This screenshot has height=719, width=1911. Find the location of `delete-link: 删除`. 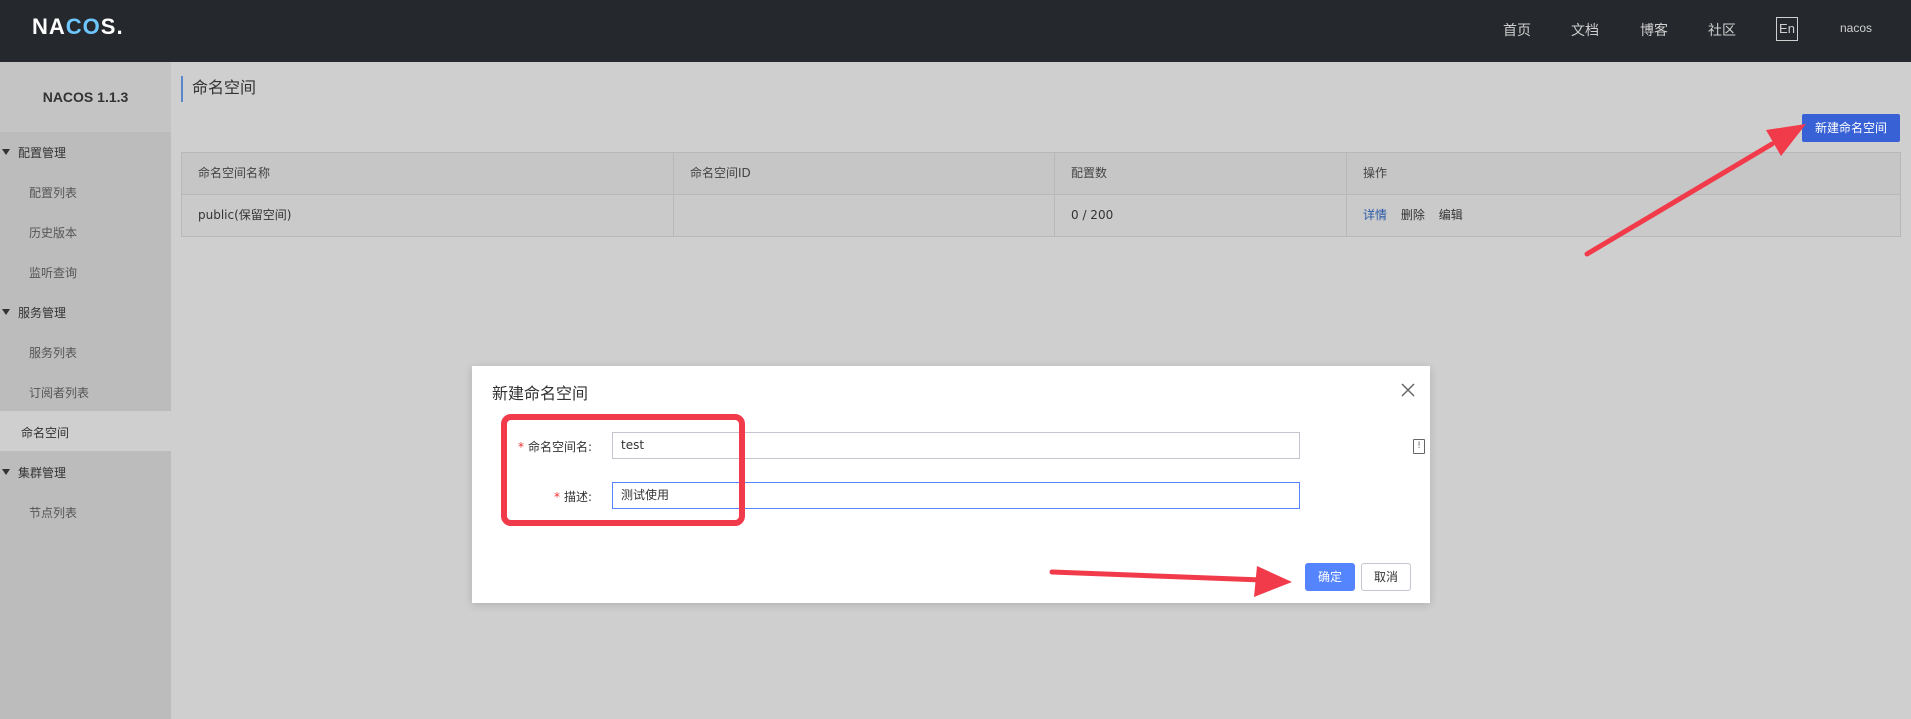

delete-link: 删除 is located at coordinates (1413, 215).